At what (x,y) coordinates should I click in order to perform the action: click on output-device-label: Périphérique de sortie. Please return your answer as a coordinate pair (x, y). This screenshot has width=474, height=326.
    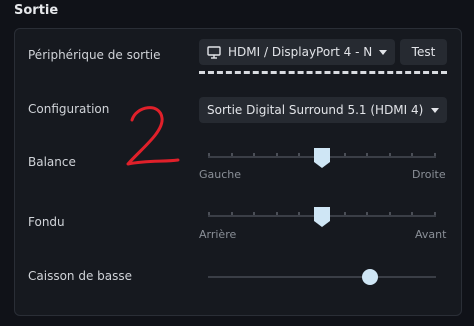
    Looking at the image, I should click on (94, 55).